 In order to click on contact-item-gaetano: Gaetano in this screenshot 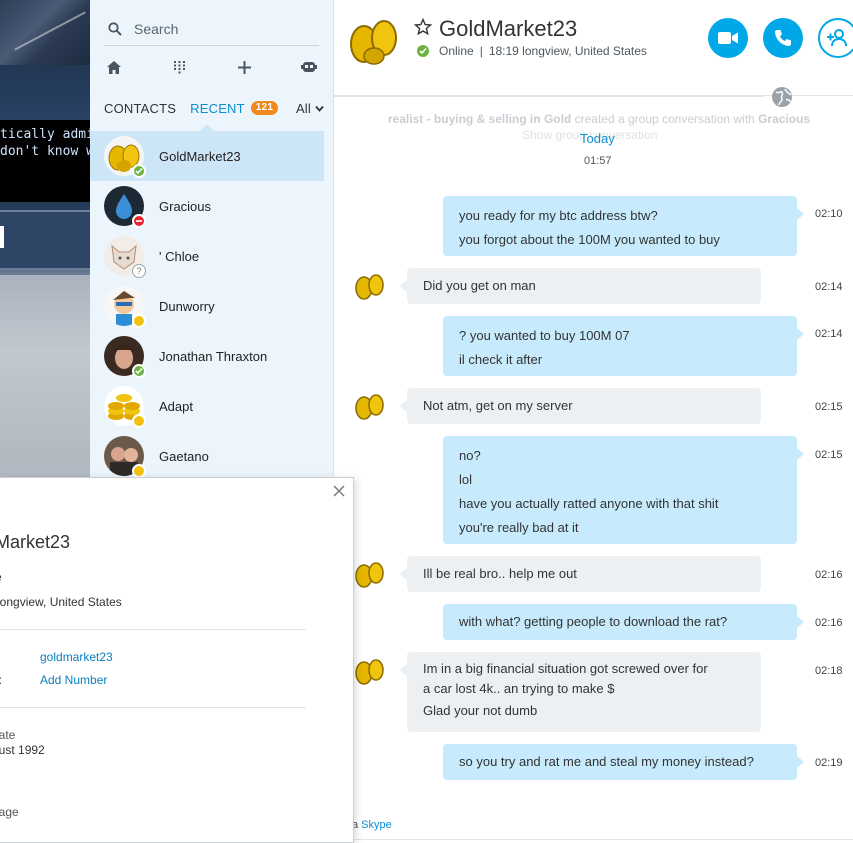, I will do `click(212, 456)`.